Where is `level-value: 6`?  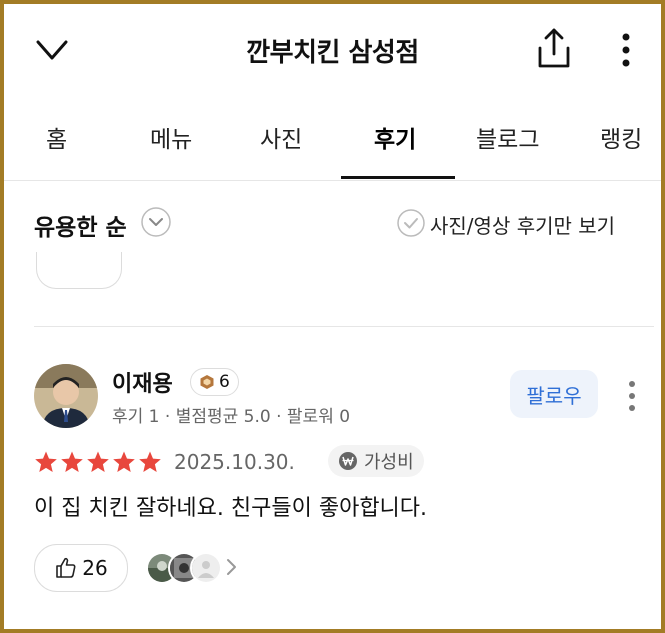
level-value: 6 is located at coordinates (224, 382).